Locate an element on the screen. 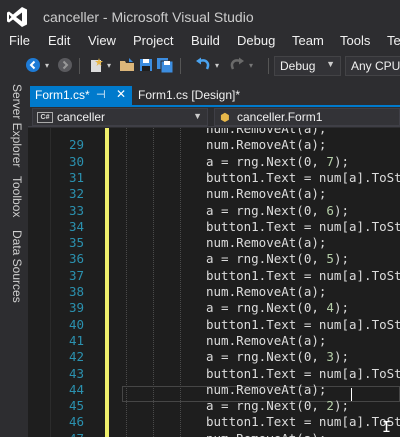 This screenshot has height=437, width=400. pin-tab-icon: ⊣ is located at coordinates (101, 94).